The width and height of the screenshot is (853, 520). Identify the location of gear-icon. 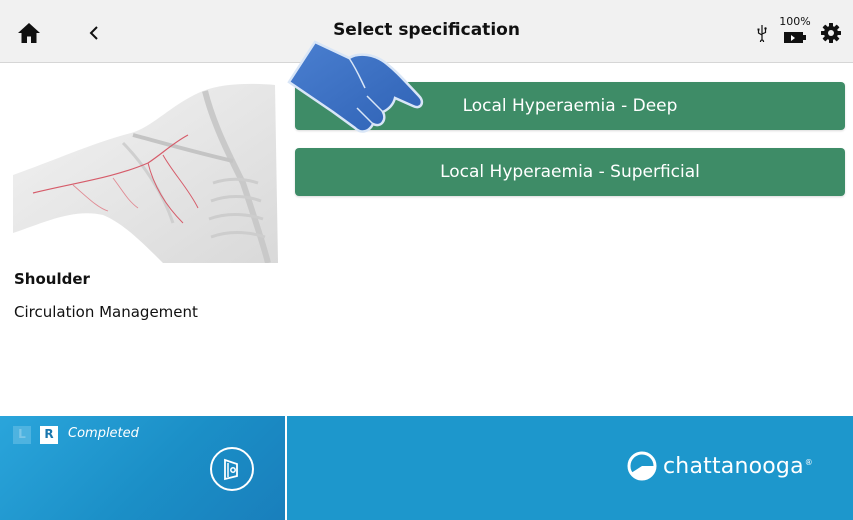
(831, 33).